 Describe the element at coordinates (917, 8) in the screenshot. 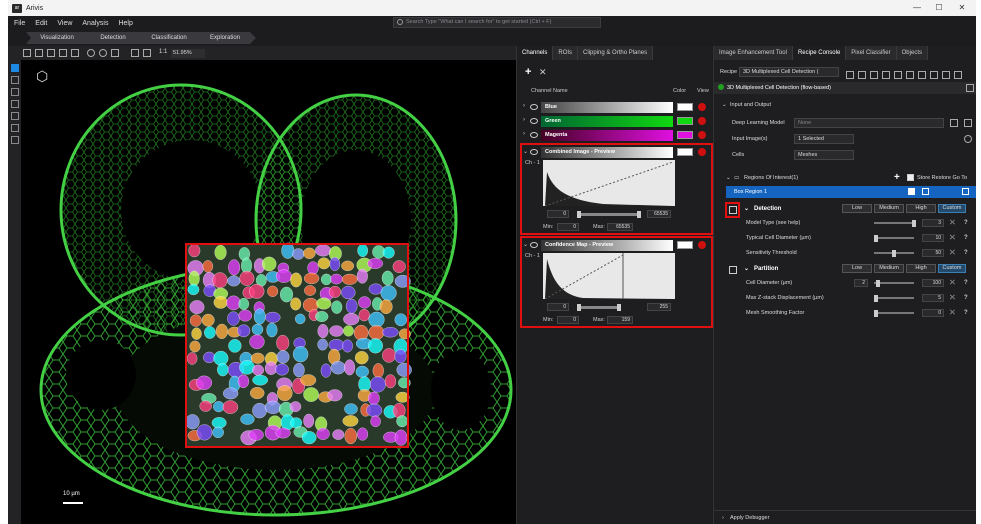

I see `minimize-button: —` at that location.